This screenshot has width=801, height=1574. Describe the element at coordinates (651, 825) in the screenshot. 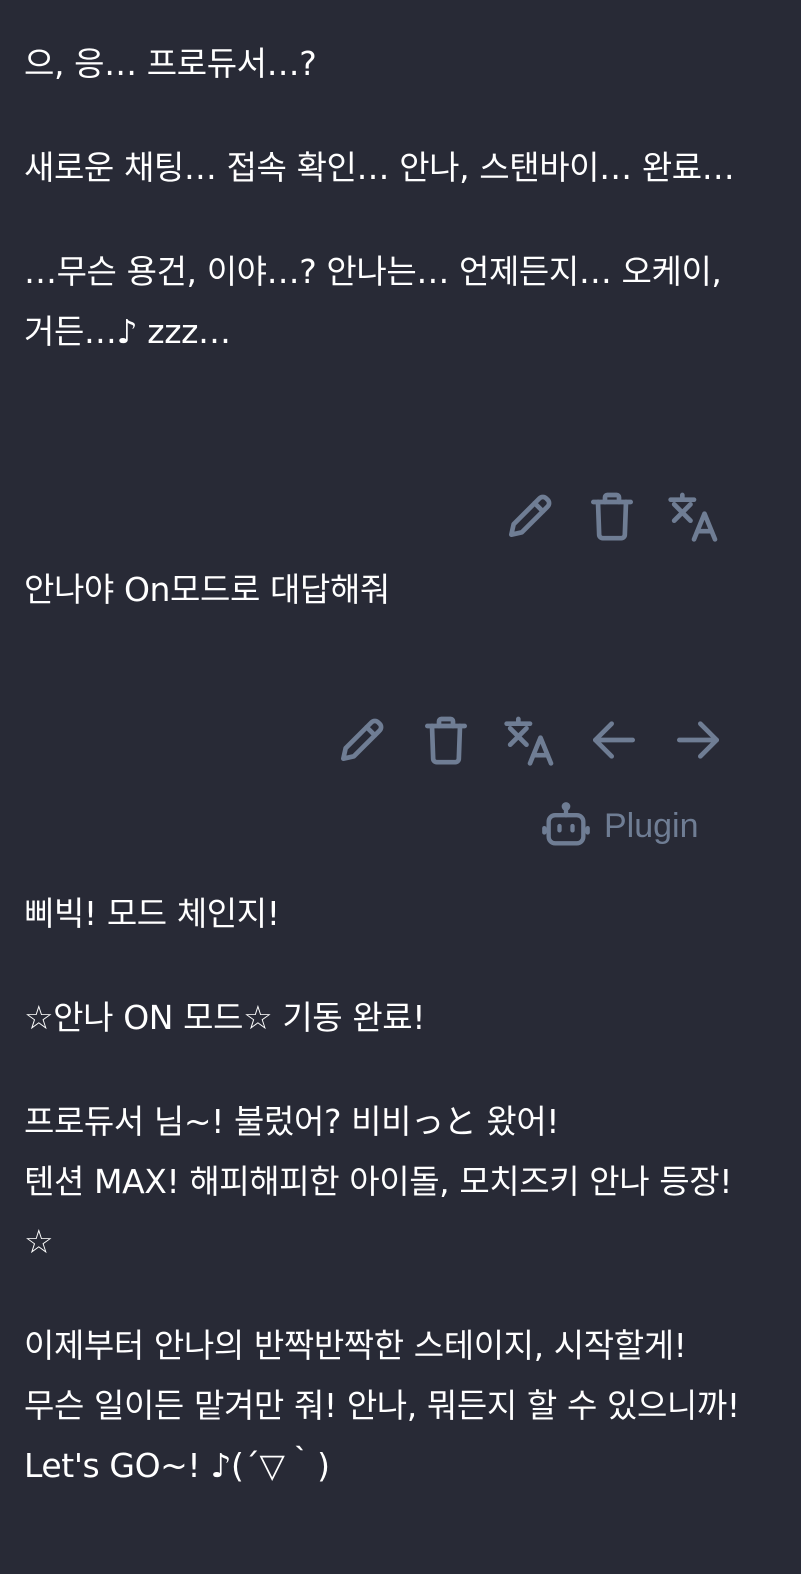

I see `plugin-label: Plugin` at that location.